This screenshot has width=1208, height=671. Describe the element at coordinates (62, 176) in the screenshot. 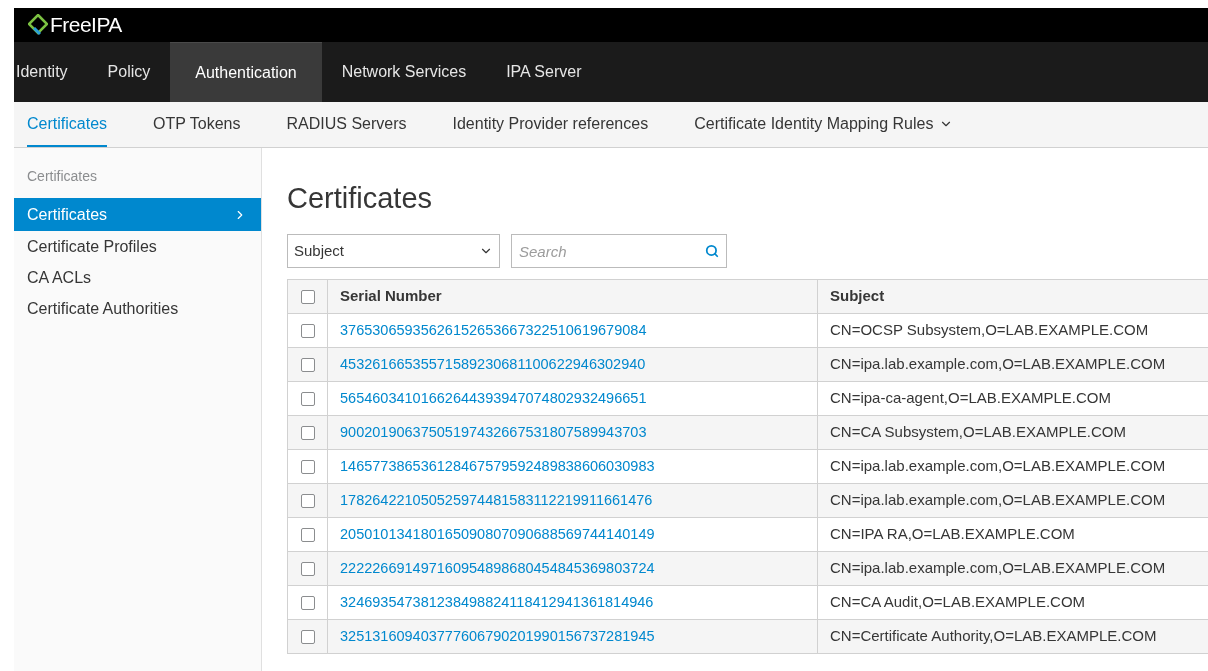

I see `sidebar-heading: Certificates` at that location.